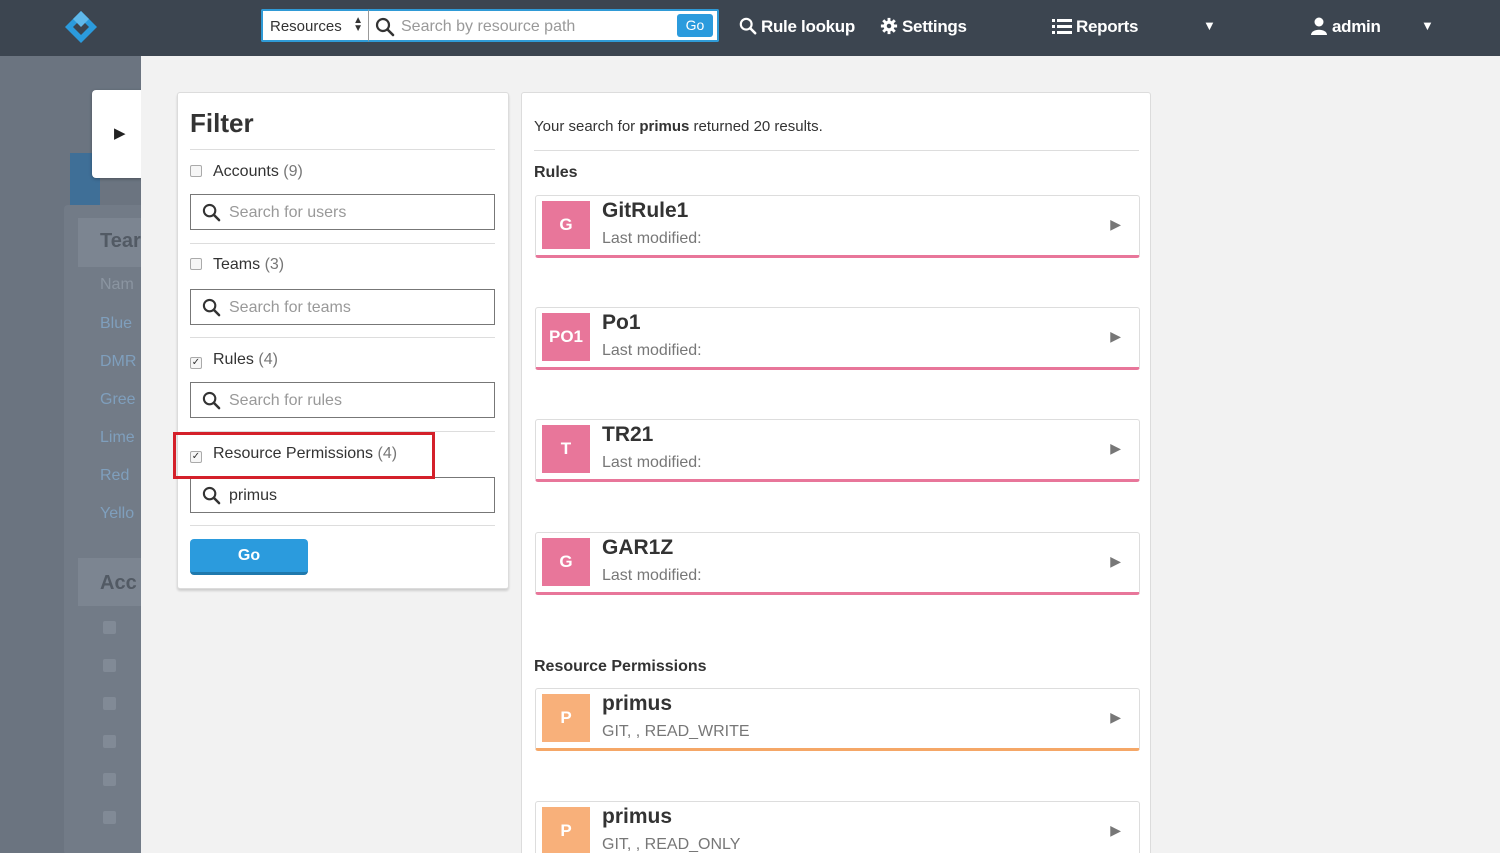  What do you see at coordinates (196, 363) in the screenshot?
I see `checkbox-checked-icon: ✓` at bounding box center [196, 363].